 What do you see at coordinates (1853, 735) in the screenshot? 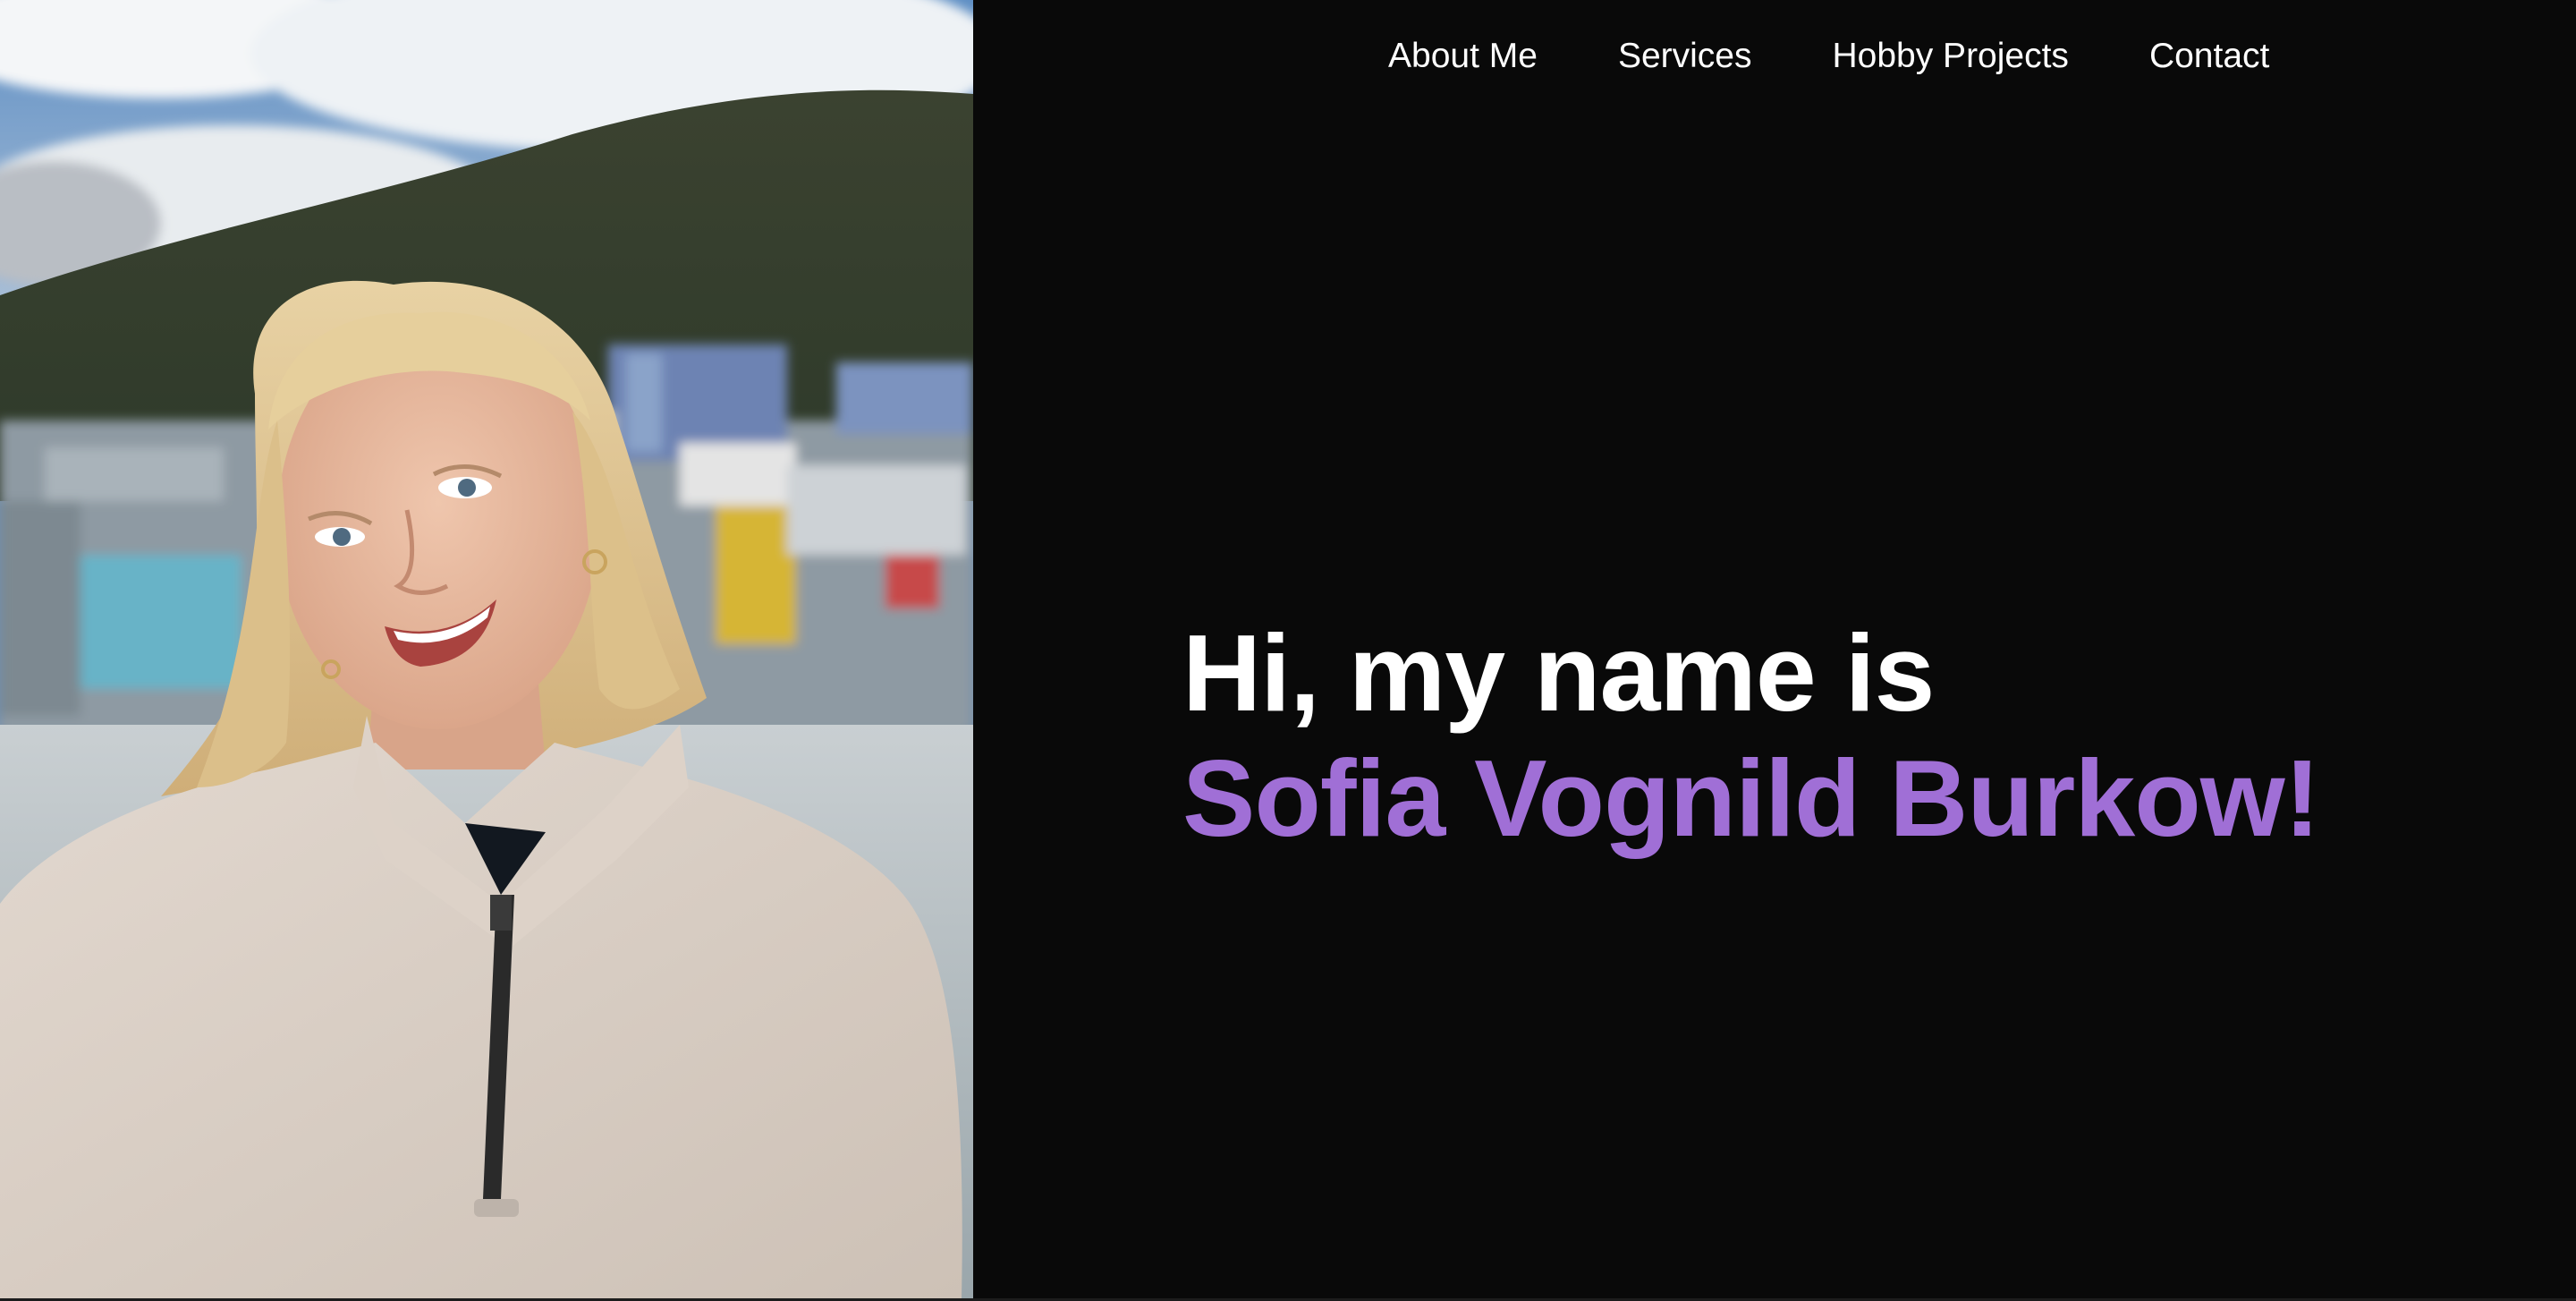
I see `hero-heading: Hi, my name is Sofia Vognild Burkow!` at bounding box center [1853, 735].